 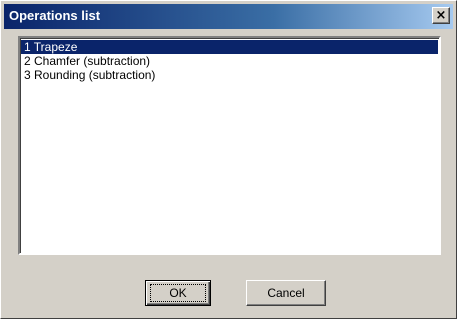 What do you see at coordinates (228, 16) in the screenshot?
I see `title-bar: Operations list ×` at bounding box center [228, 16].